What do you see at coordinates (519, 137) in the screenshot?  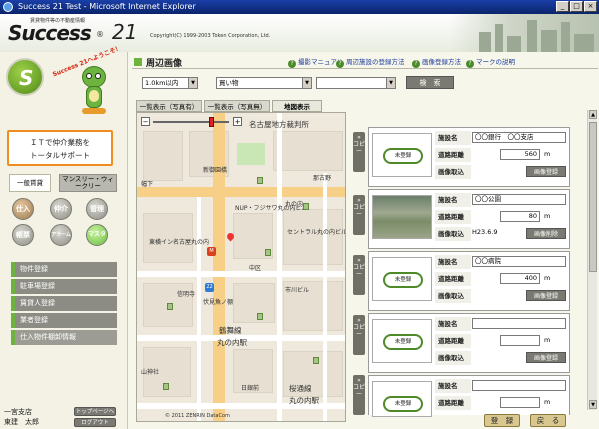 I see `facility-name-input: 〇〇銀行 〇〇支店` at bounding box center [519, 137].